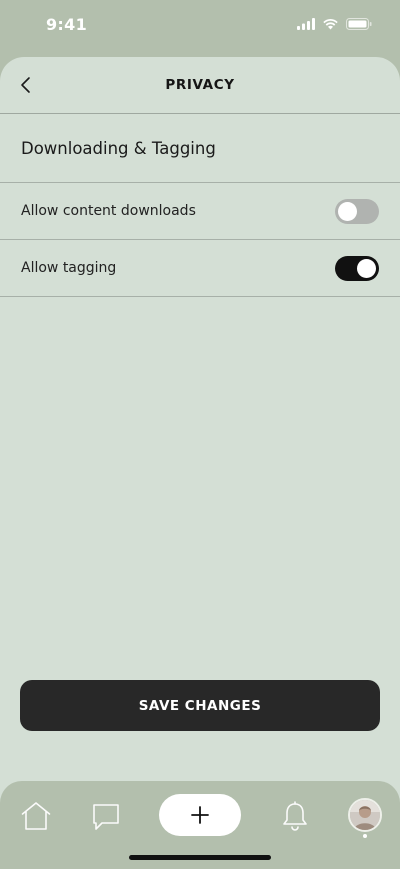  Describe the element at coordinates (200, 25) in the screenshot. I see `status-bar: 9:41` at that location.